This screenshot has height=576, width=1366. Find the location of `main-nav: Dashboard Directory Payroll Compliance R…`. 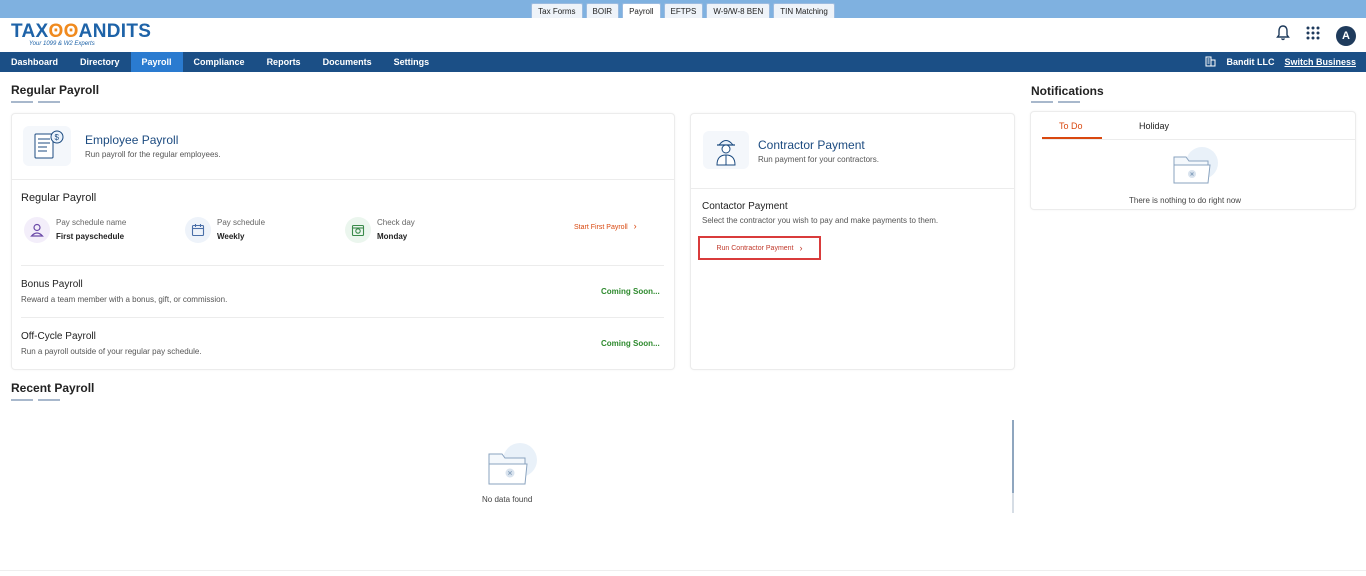

main-nav: Dashboard Directory Payroll Compliance R… is located at coordinates (683, 62).